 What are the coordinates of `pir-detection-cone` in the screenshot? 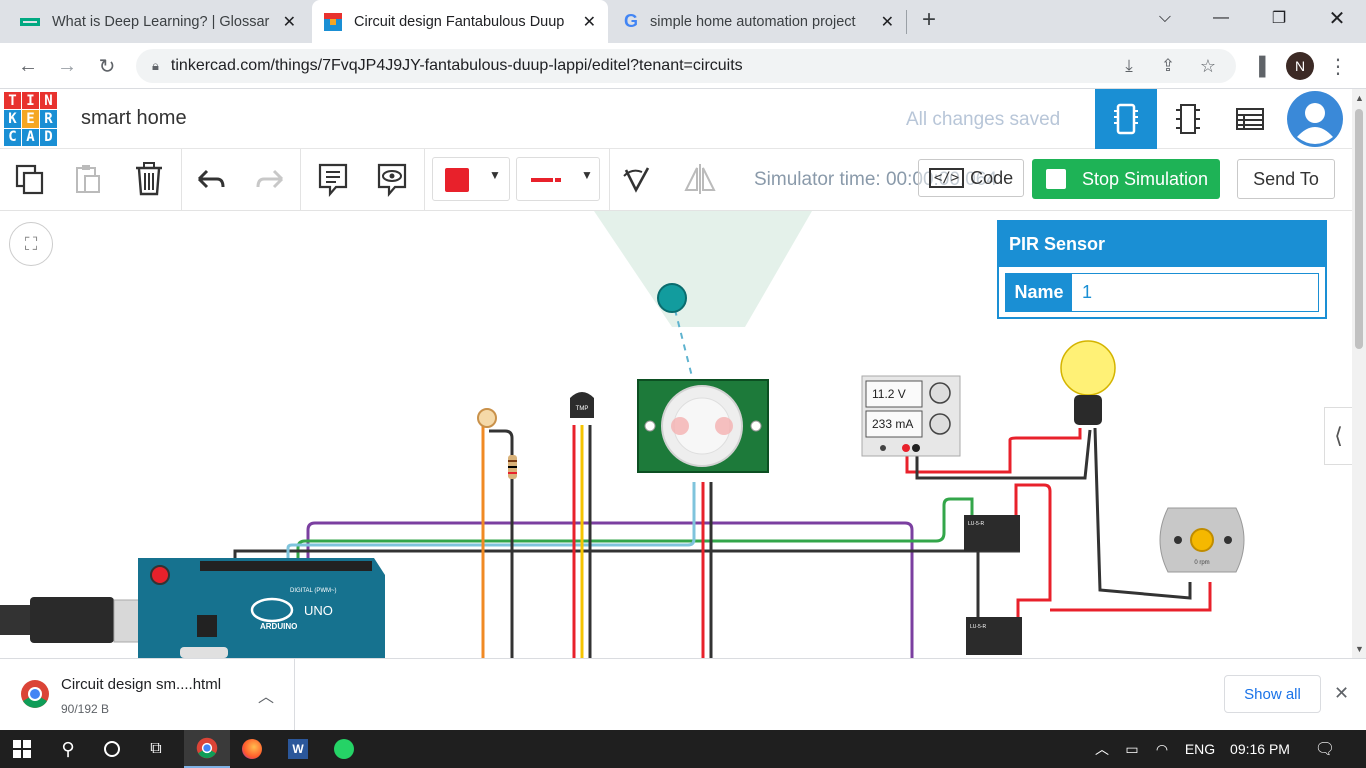 It's located at (703, 269).